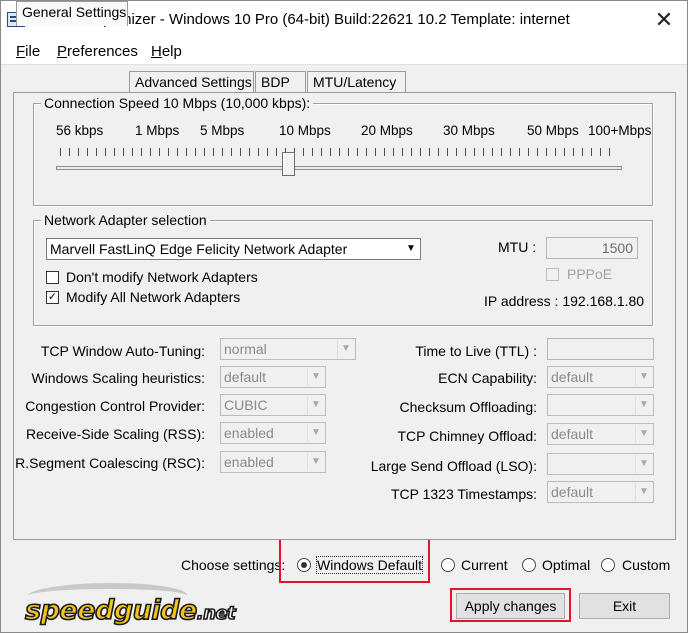  Describe the element at coordinates (664, 20) in the screenshot. I see `close-window-button: ✕` at that location.